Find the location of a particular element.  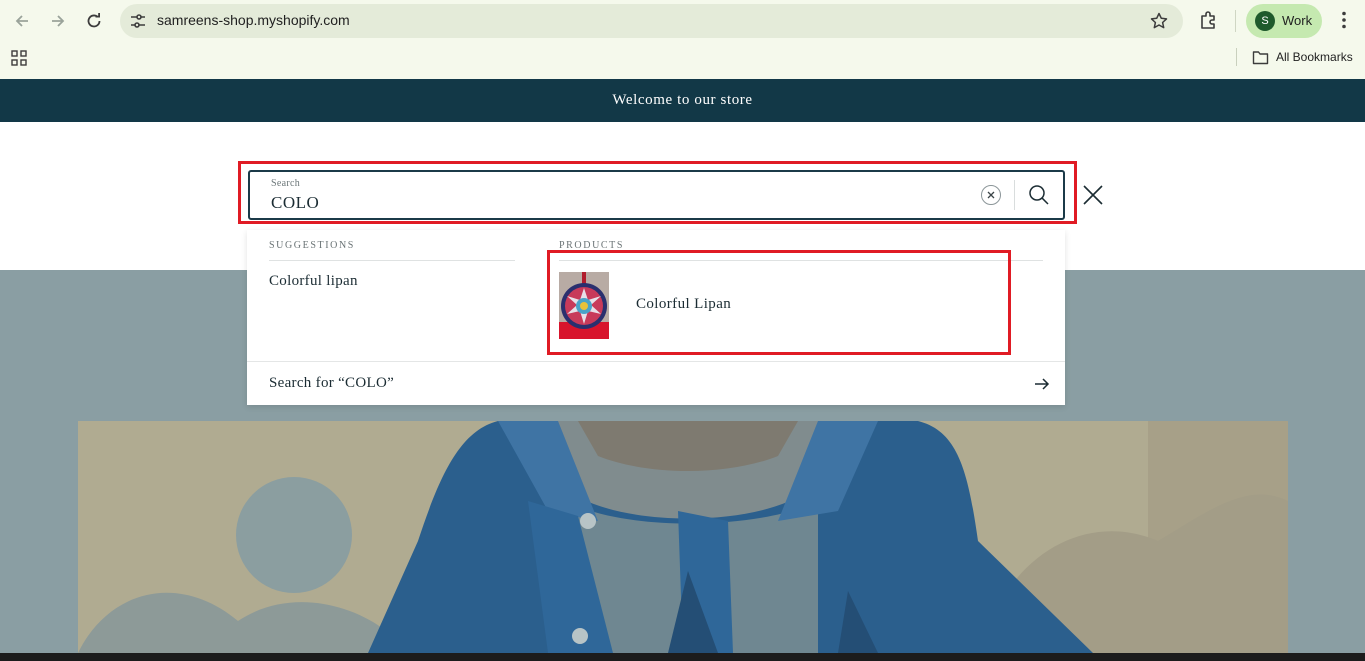

clear-search-button is located at coordinates (991, 195).